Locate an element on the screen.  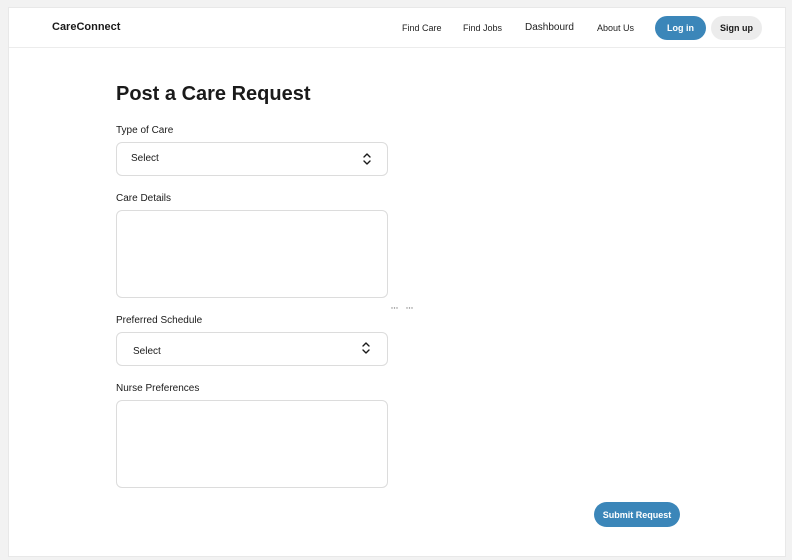
care-details-textarea is located at coordinates (252, 254).